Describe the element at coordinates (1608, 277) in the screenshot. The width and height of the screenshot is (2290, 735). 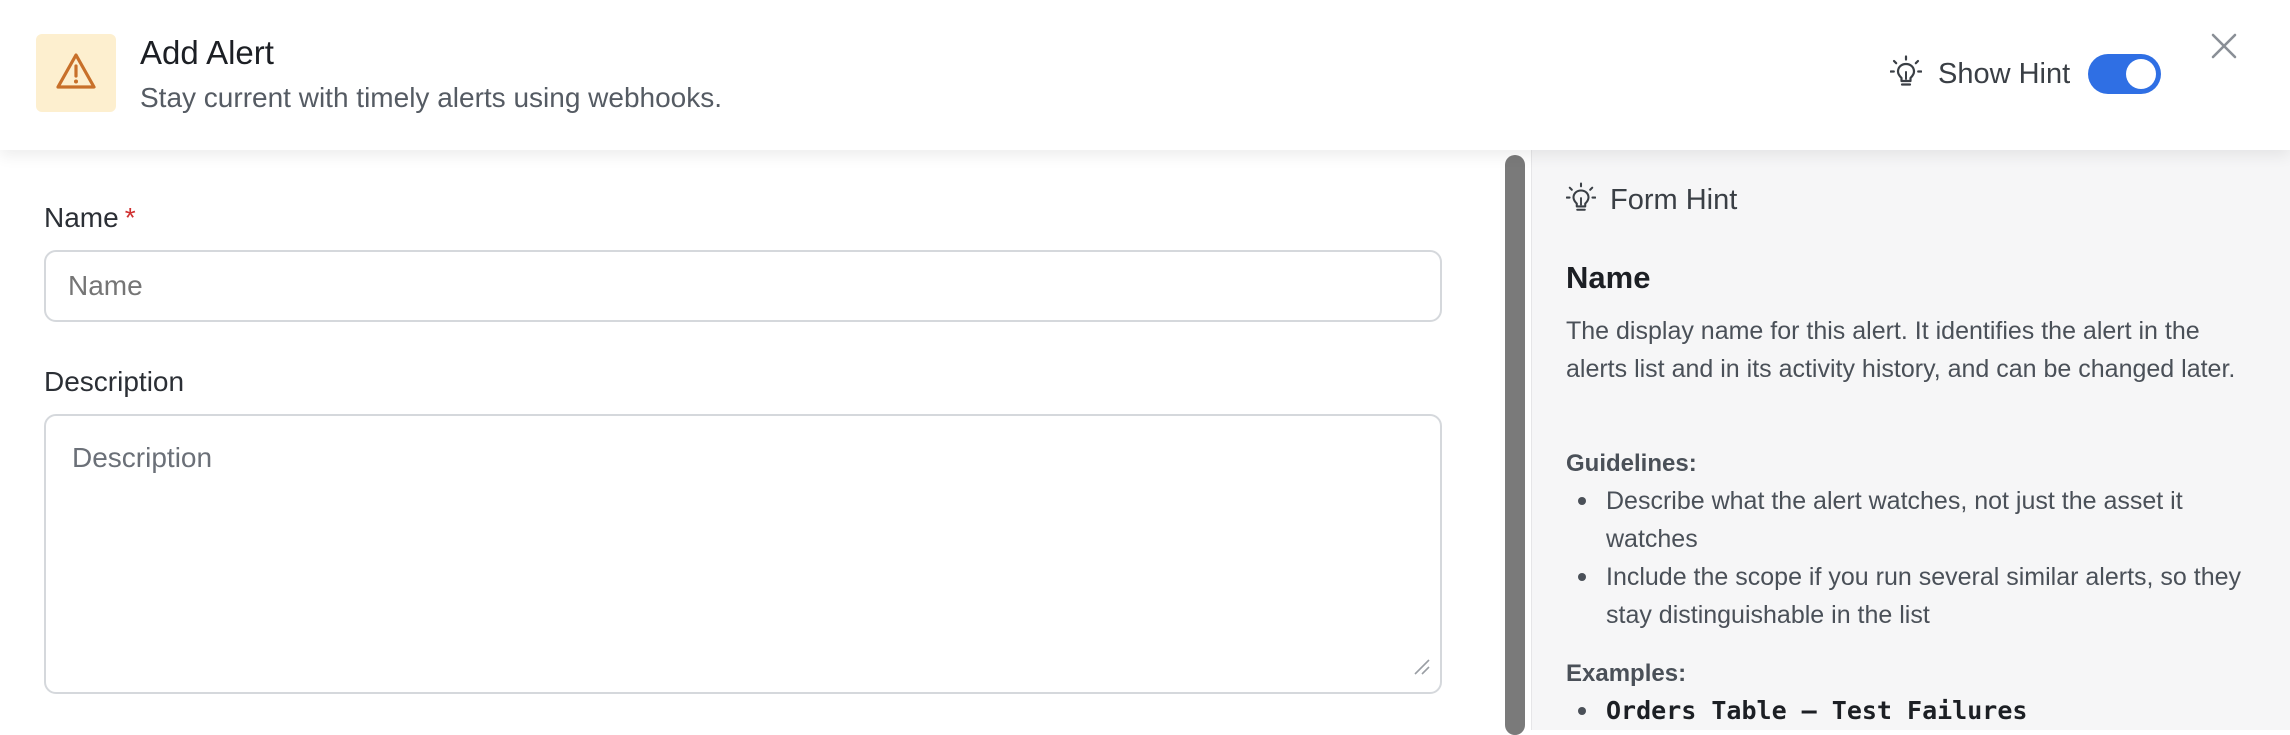
I see `hint-heading: Name` at that location.